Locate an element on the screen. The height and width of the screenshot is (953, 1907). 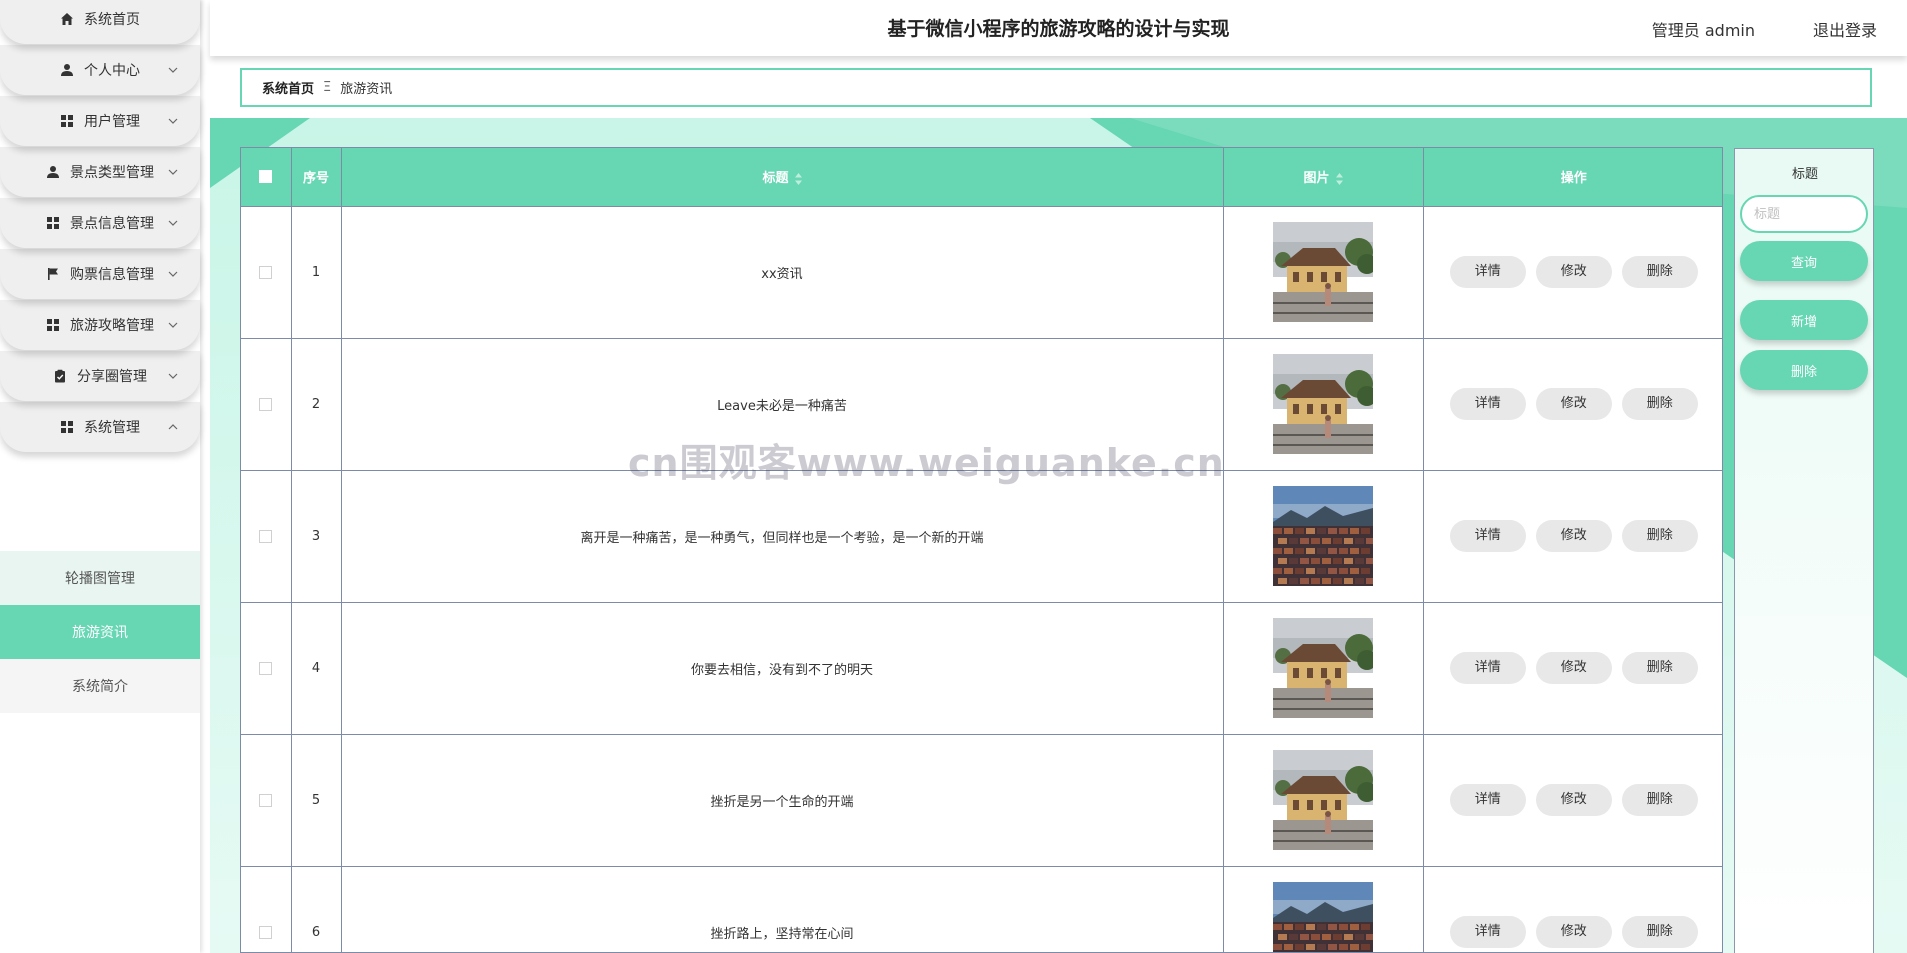
sidebar-item-7: 分享圈管理 is located at coordinates (100, 376).